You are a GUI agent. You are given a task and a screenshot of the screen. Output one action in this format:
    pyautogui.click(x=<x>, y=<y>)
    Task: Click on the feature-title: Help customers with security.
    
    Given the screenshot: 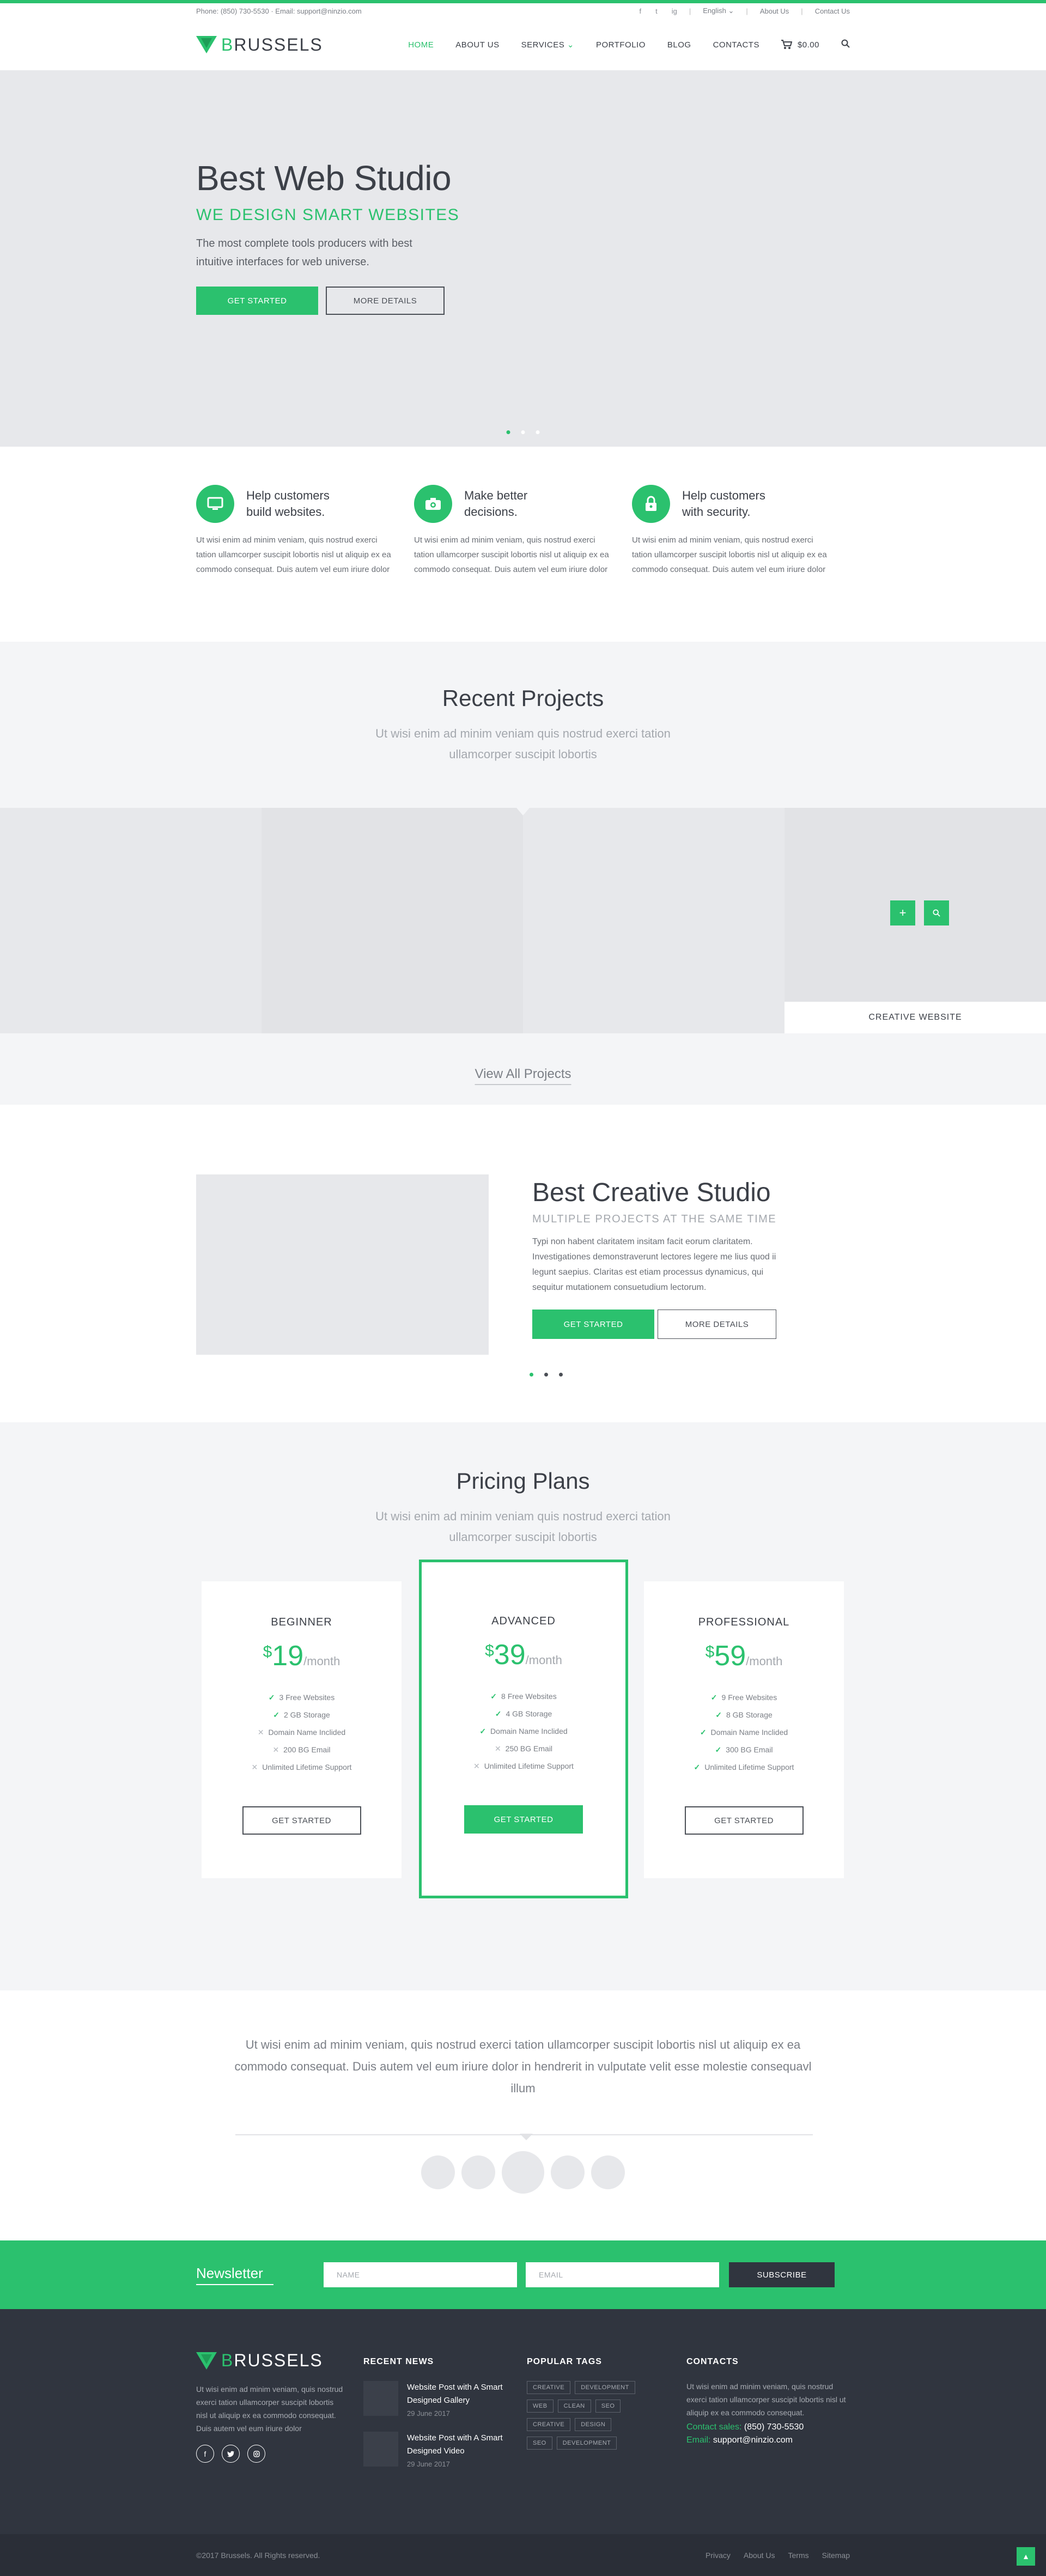 What is the action you would take?
    pyautogui.click(x=723, y=504)
    